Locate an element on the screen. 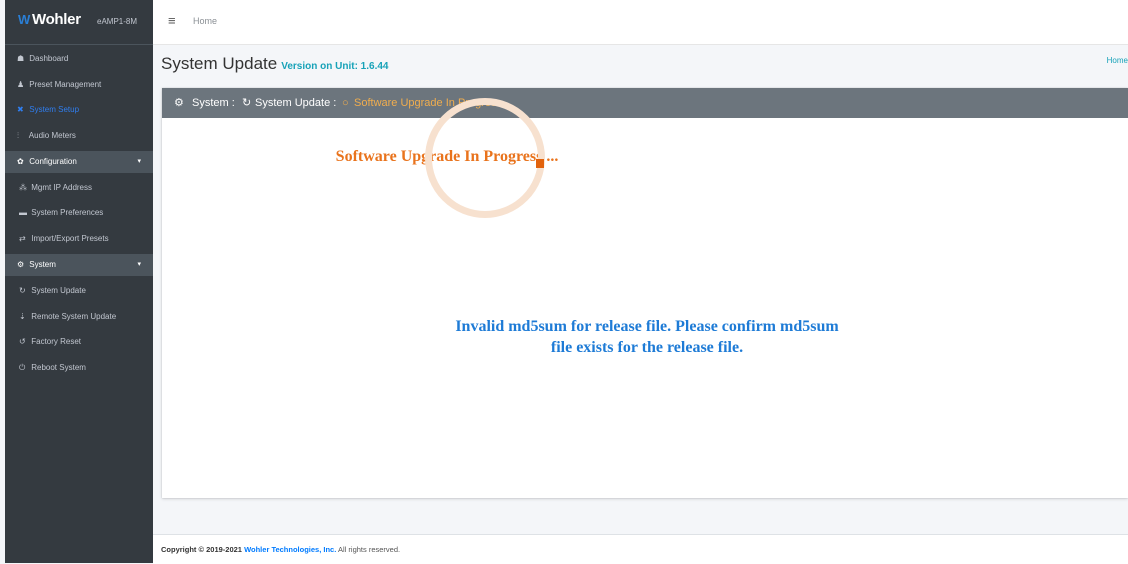 This screenshot has width=1128, height=564. unit-version: Version on Unit: 1.6.44 is located at coordinates (335, 66).